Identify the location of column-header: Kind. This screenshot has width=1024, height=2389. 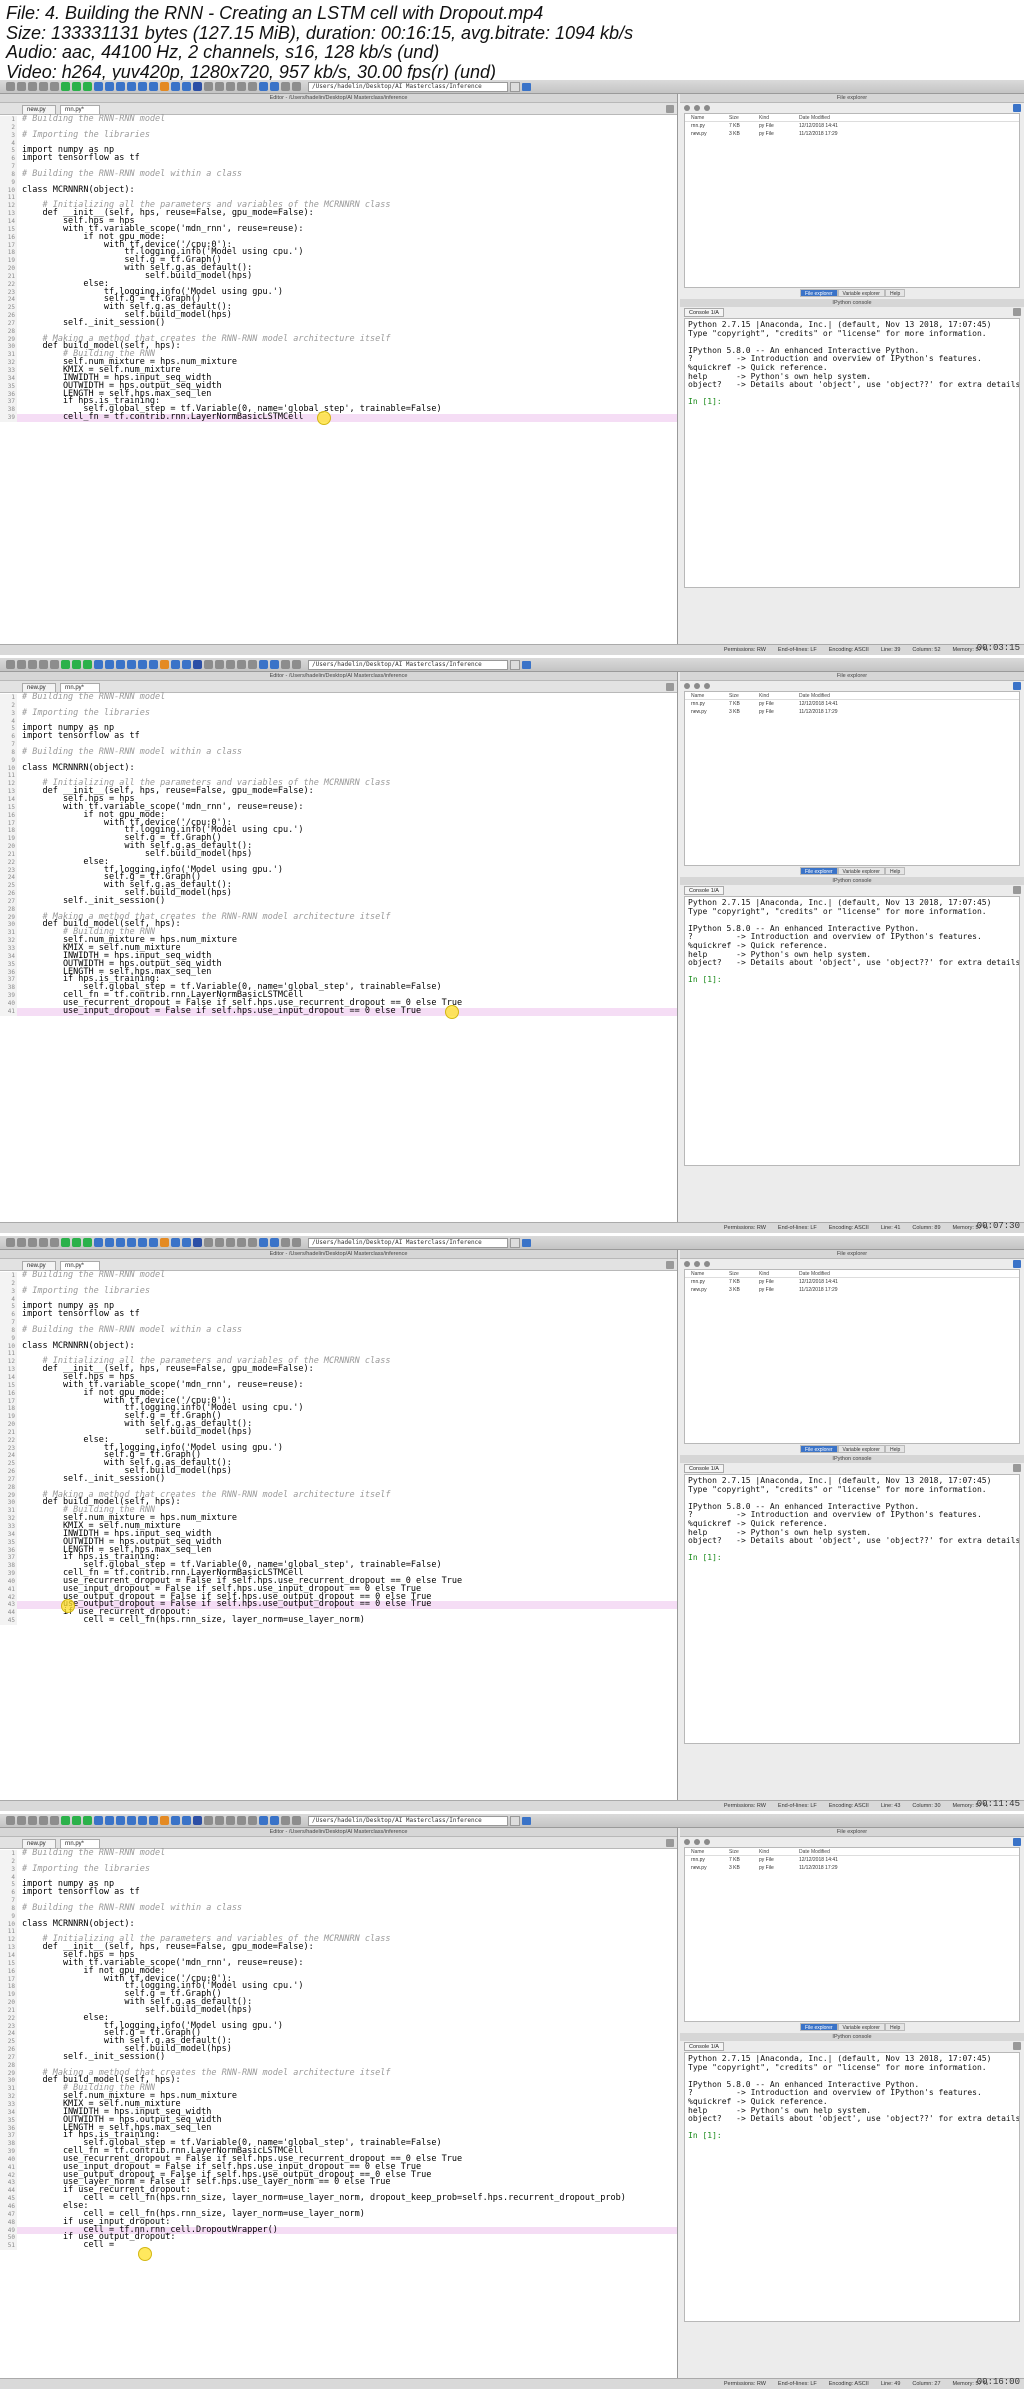
(779, 695).